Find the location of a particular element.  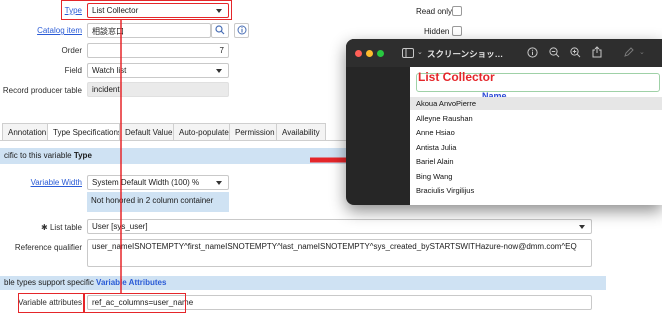

zoom-in-icon is located at coordinates (575, 52).